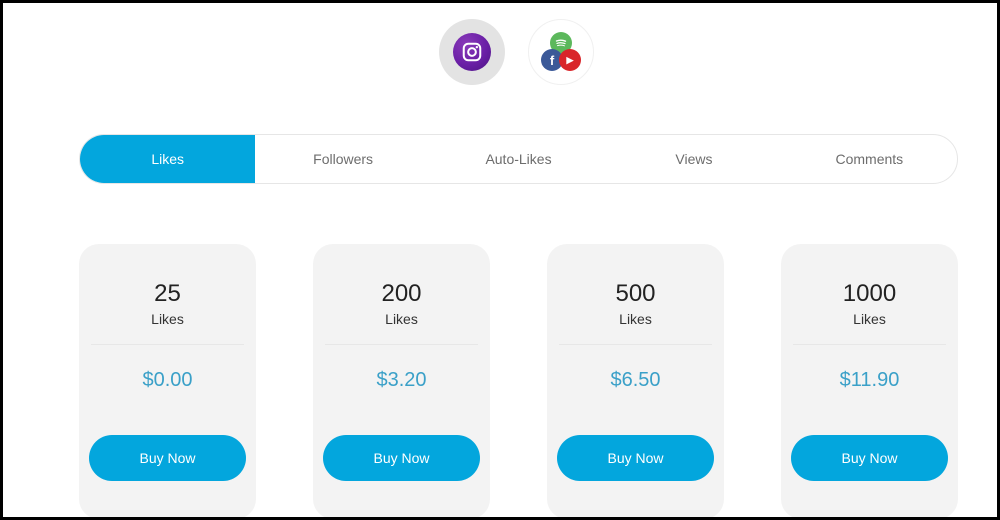 This screenshot has width=1000, height=520. I want to click on tab-comments: Comments, so click(869, 159).